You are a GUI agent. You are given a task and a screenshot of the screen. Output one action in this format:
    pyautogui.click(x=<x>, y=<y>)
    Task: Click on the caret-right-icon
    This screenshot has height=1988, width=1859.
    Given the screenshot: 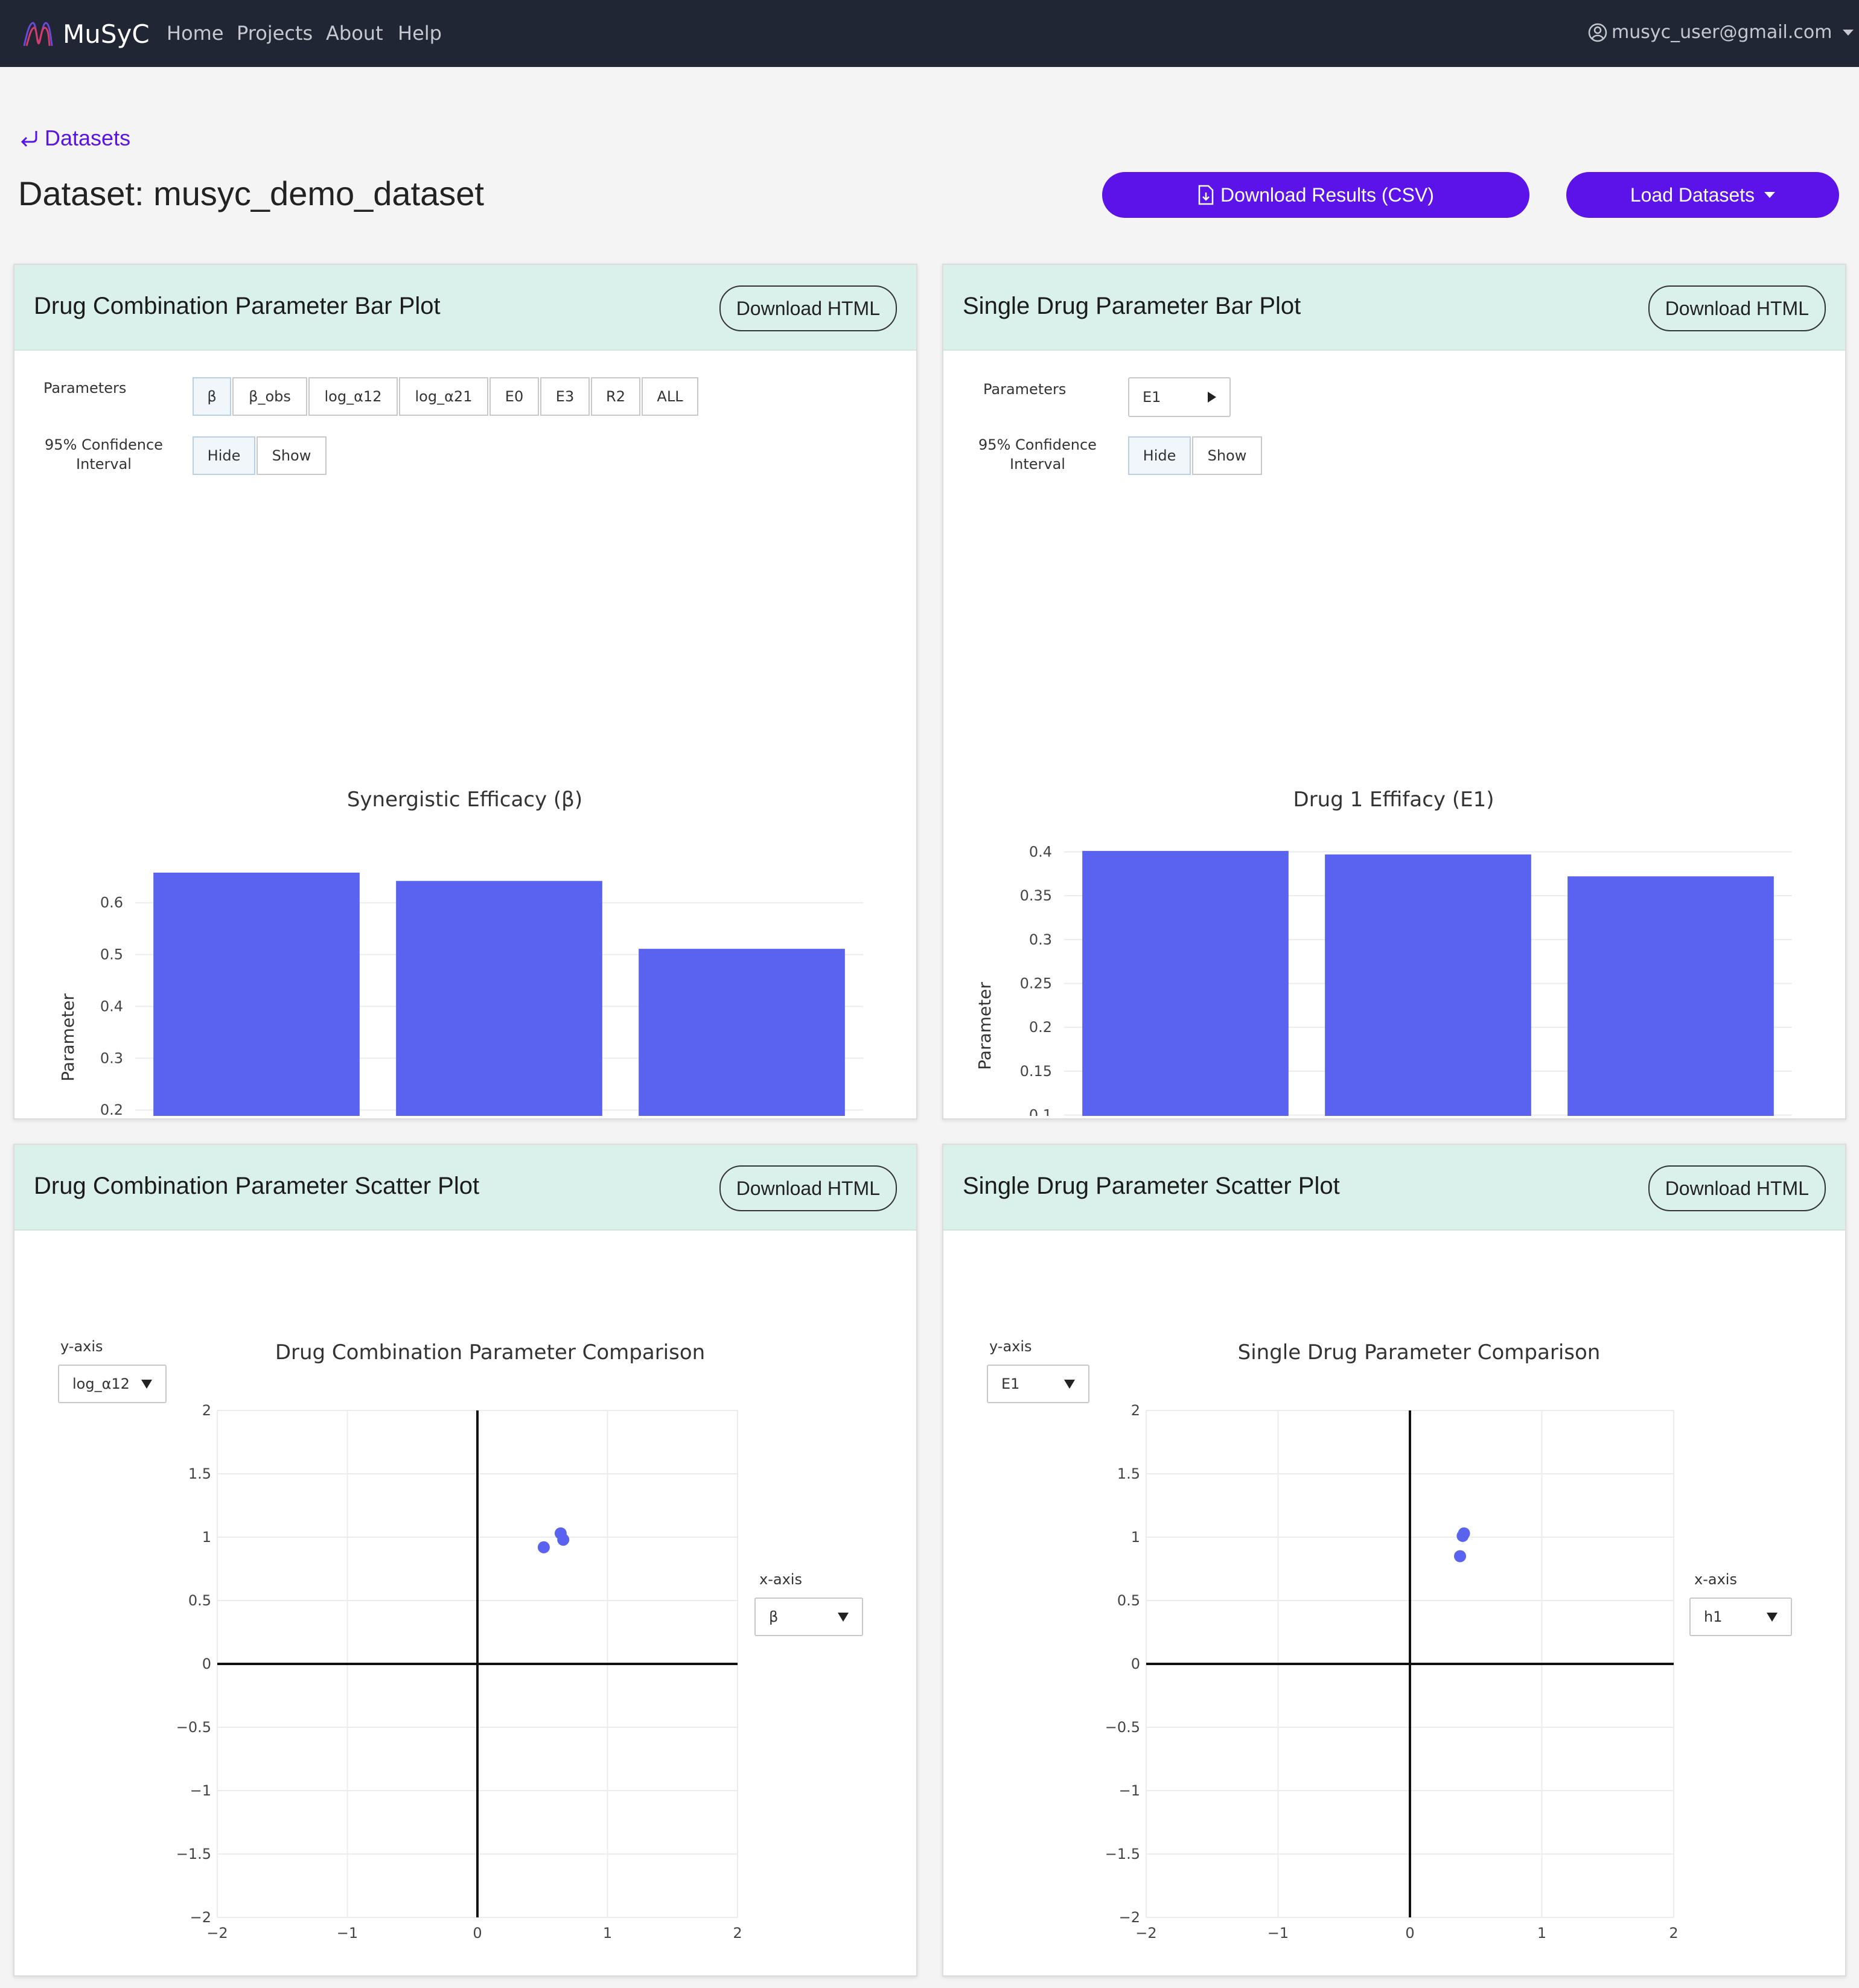 What is the action you would take?
    pyautogui.click(x=1212, y=397)
    